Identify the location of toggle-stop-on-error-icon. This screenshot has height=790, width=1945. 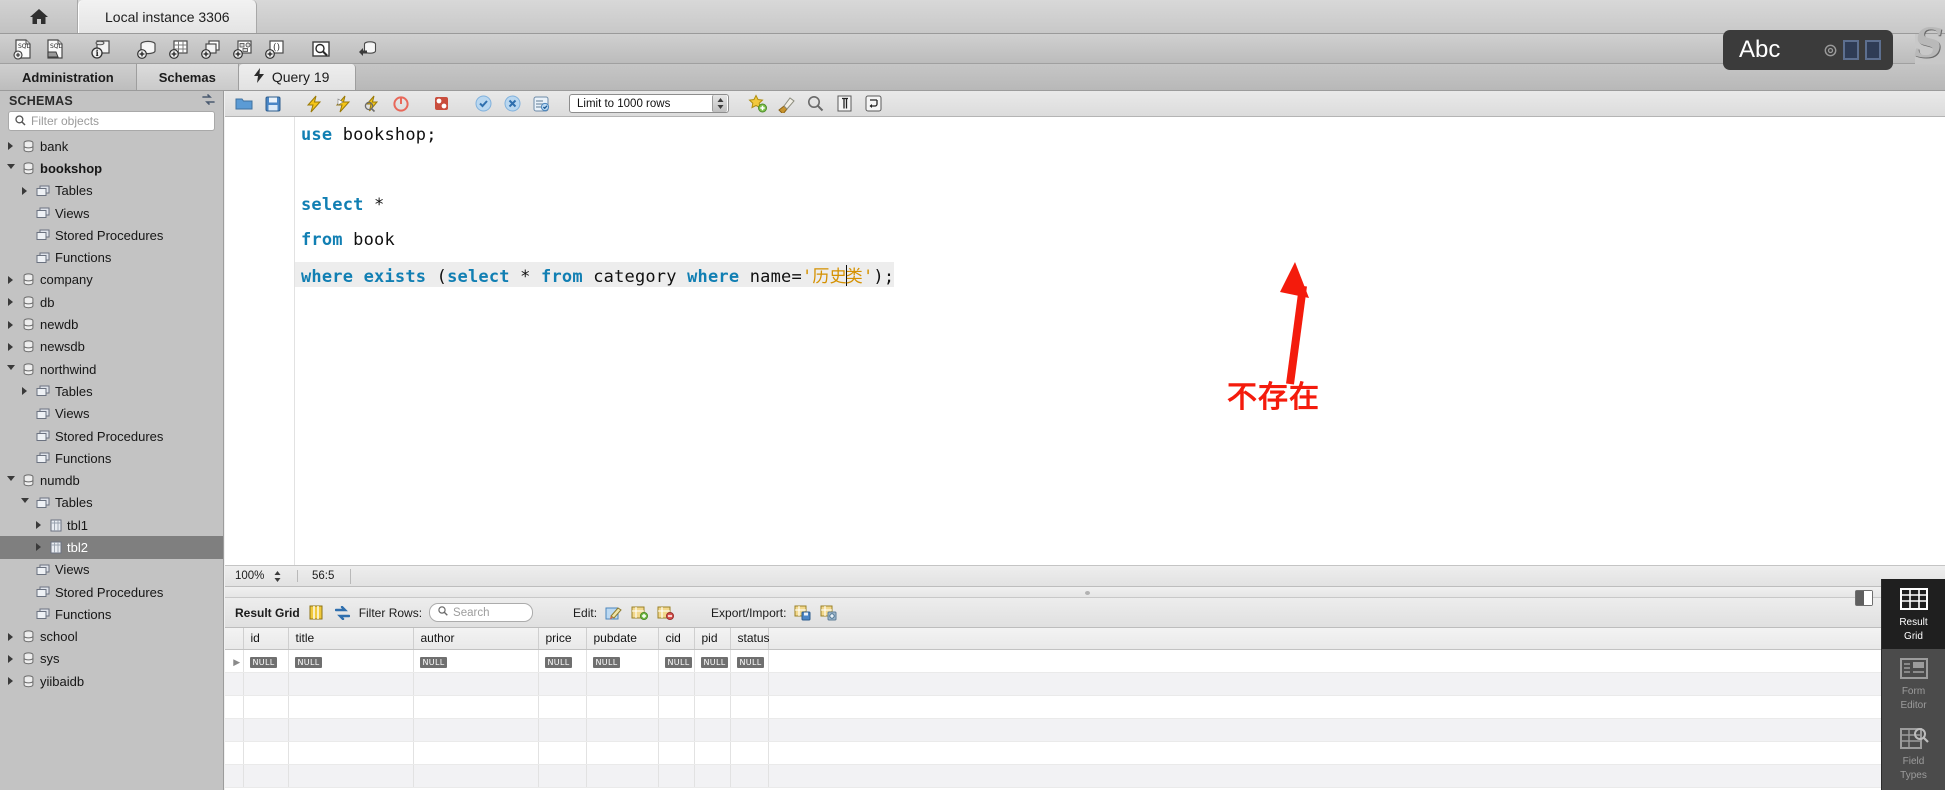
(442, 104).